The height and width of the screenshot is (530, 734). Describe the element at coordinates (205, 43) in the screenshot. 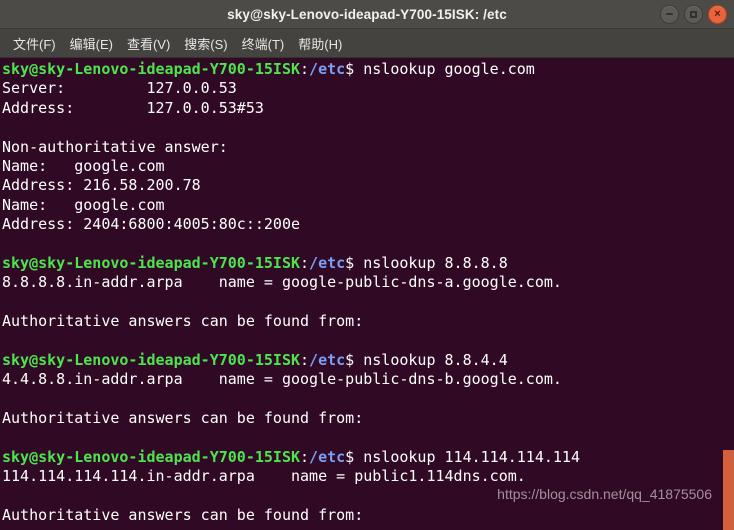

I see `menu-item-search: 搜索(S)` at that location.